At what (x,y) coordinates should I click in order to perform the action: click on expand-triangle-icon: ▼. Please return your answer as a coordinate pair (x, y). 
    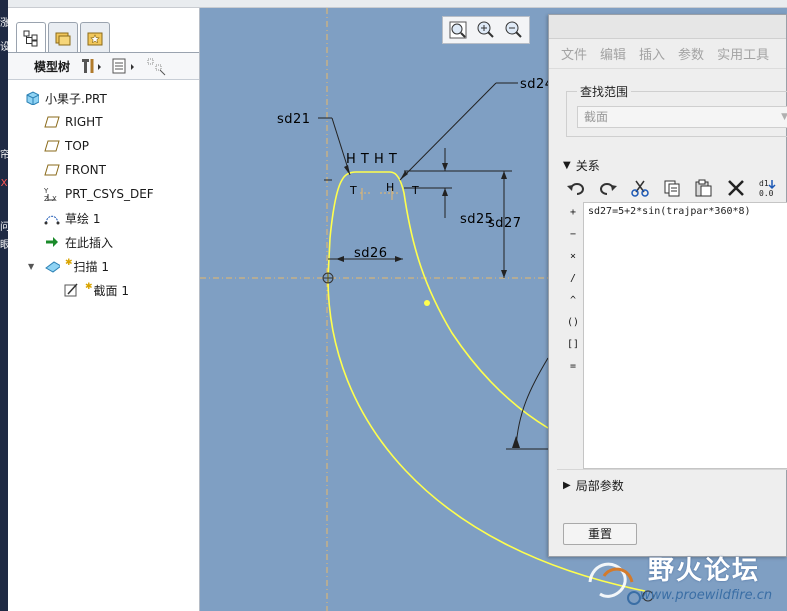
    Looking at the image, I should click on (31, 266).